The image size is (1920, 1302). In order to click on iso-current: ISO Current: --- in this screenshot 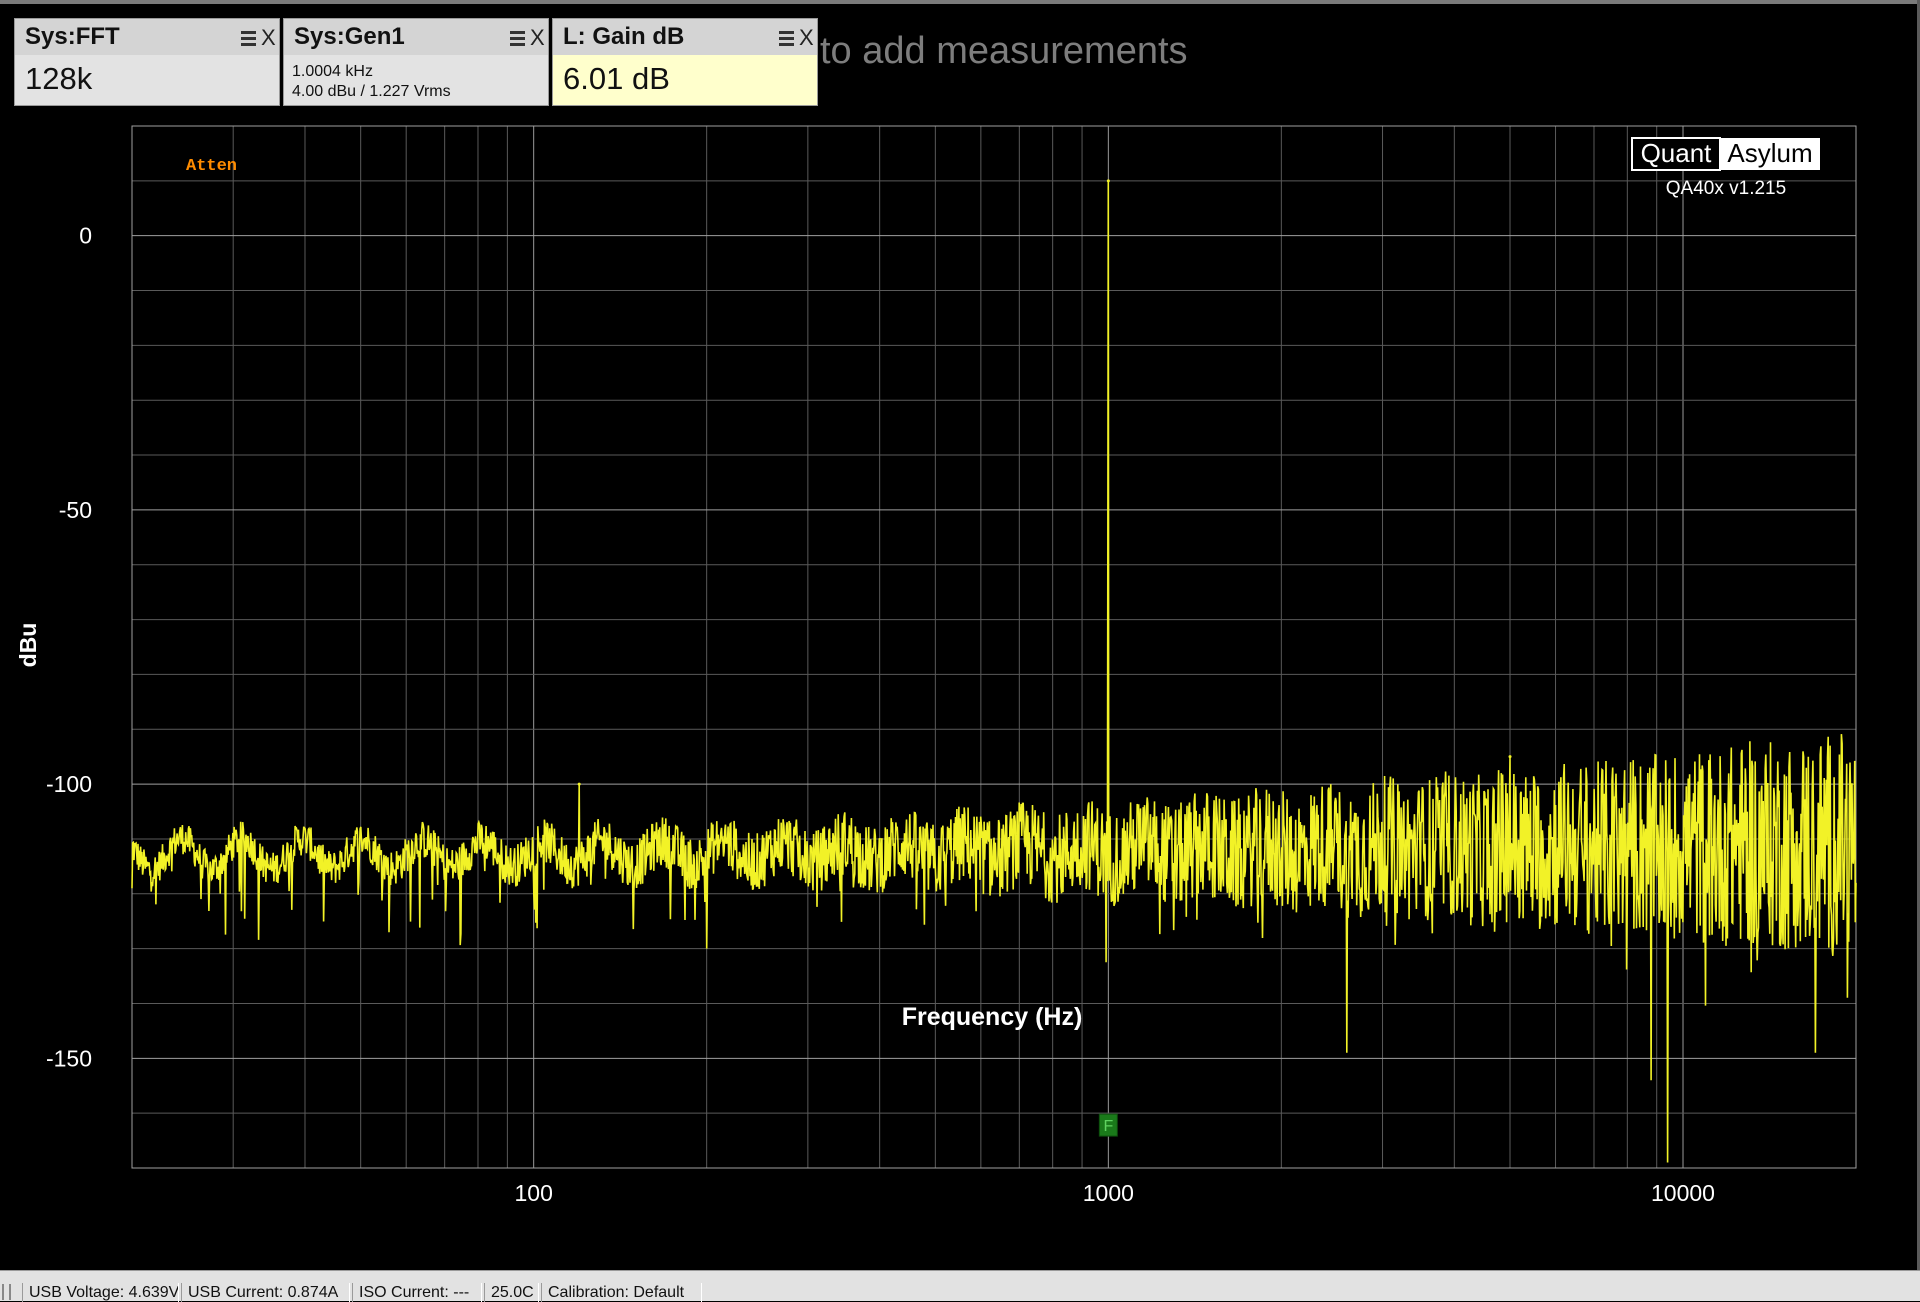, I will do `click(417, 1292)`.